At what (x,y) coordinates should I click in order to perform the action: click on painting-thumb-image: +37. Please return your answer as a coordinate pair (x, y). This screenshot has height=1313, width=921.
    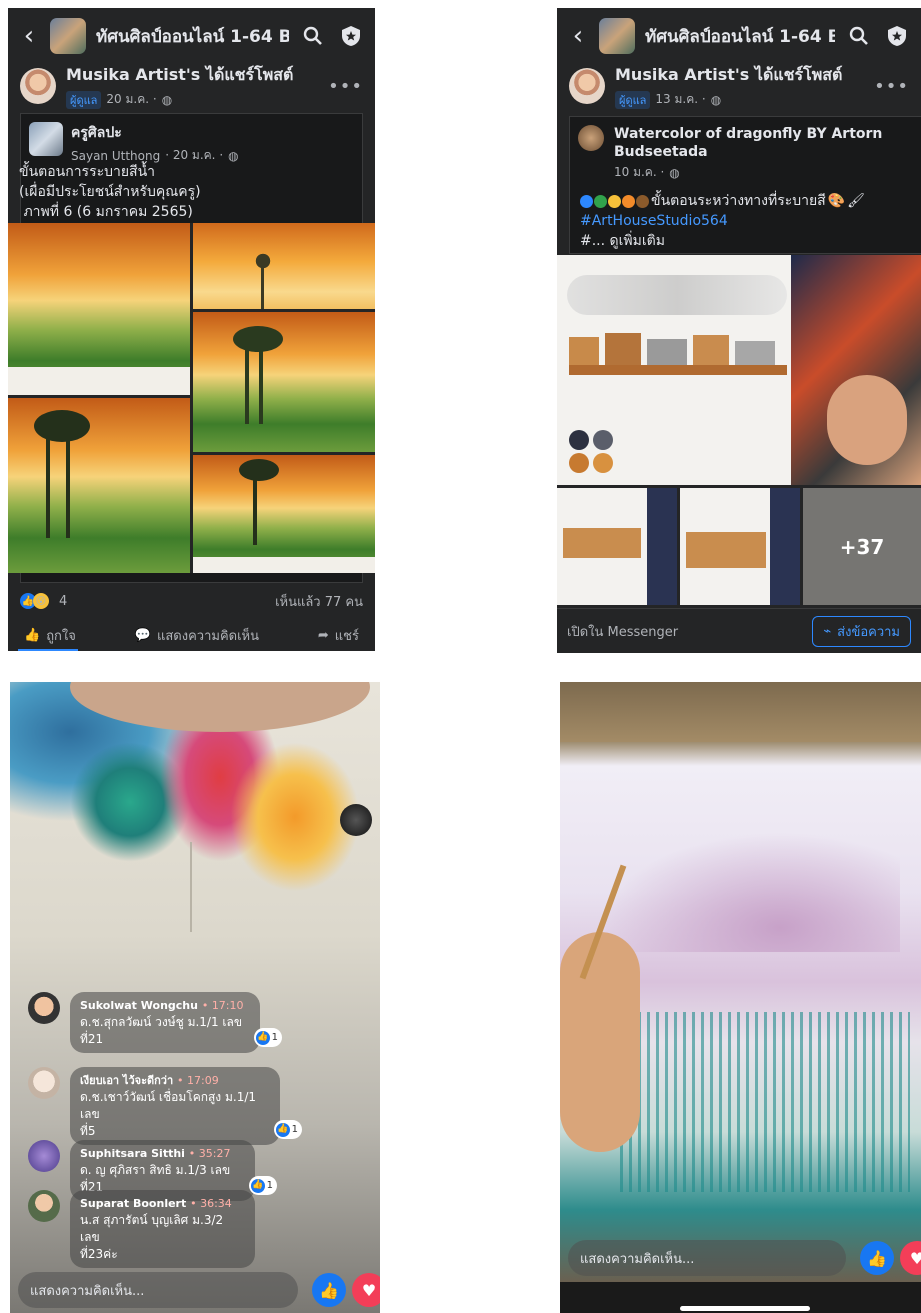
    Looking at the image, I should click on (862, 546).